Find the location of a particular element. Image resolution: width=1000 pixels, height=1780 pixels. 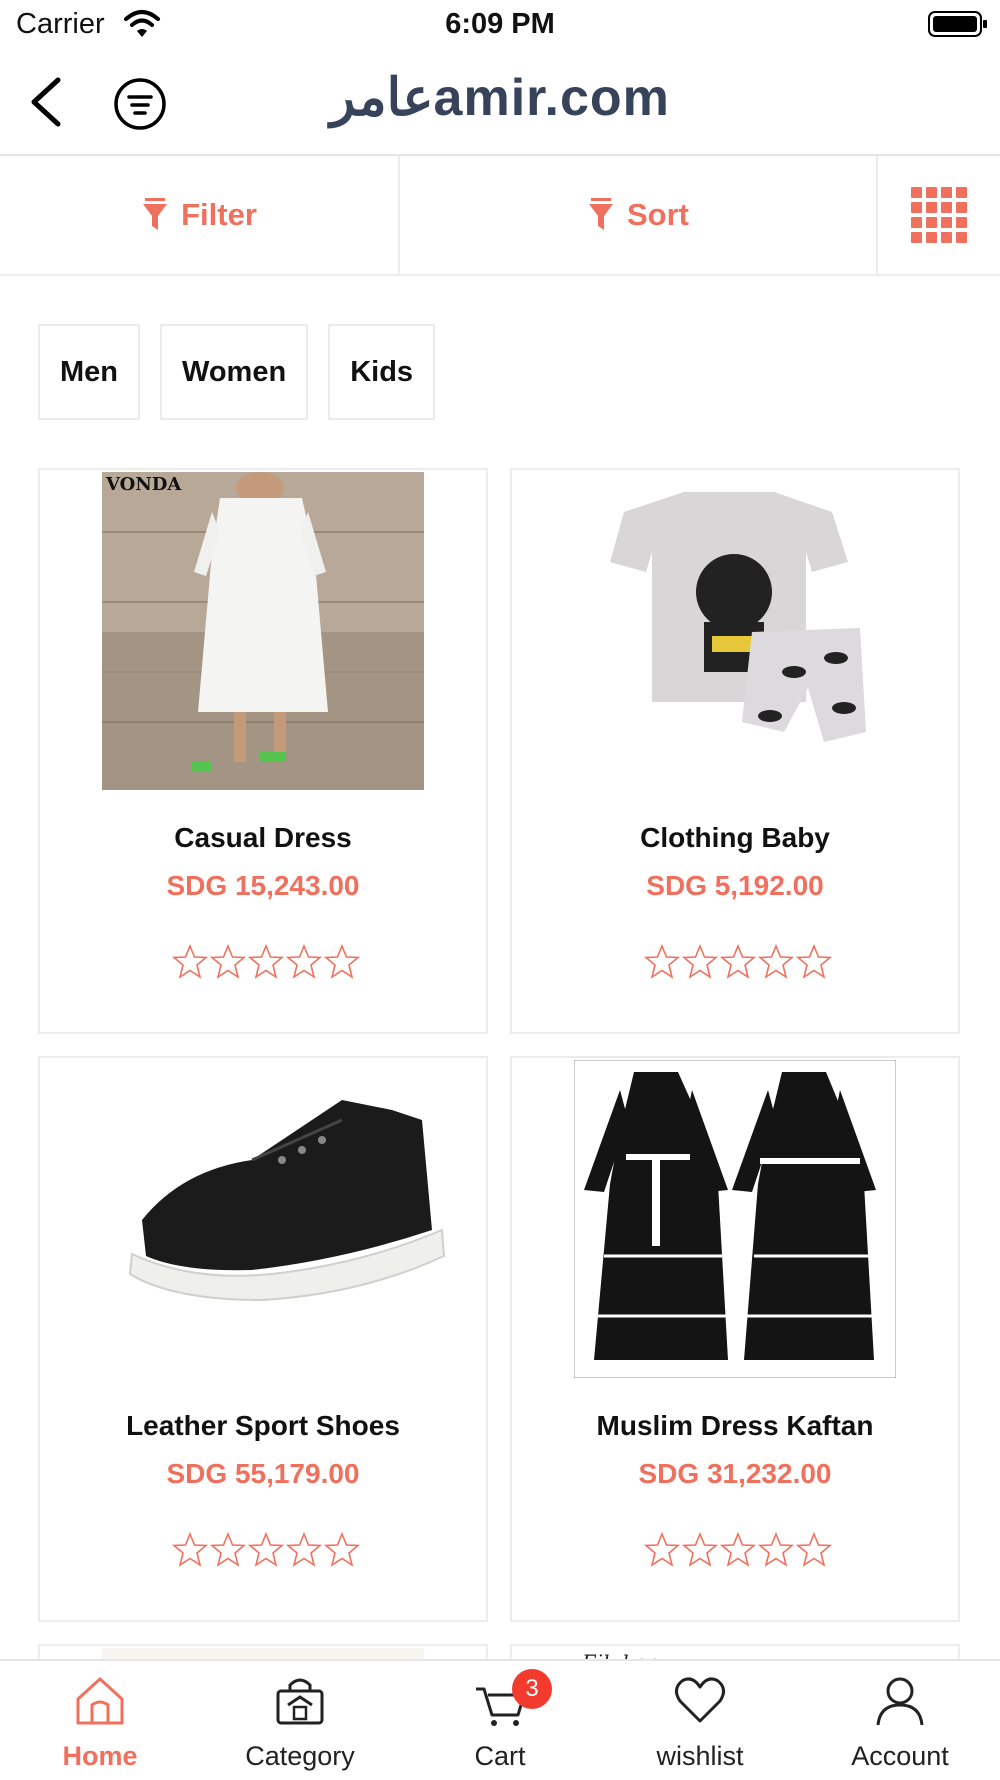

category-chips: Men Women Kids is located at coordinates (237, 372).